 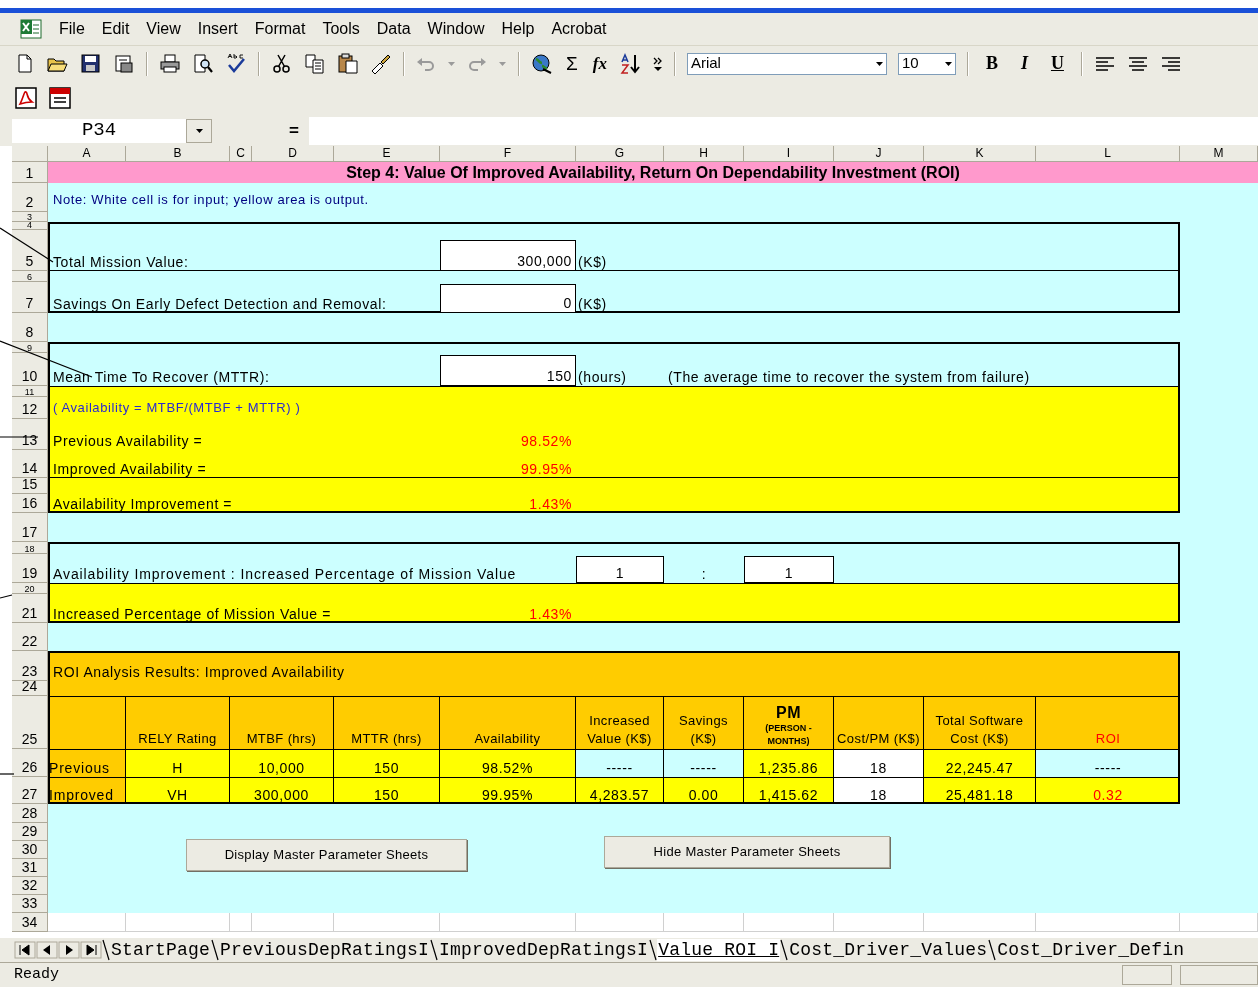 I want to click on bold-button: B, so click(x=991, y=63).